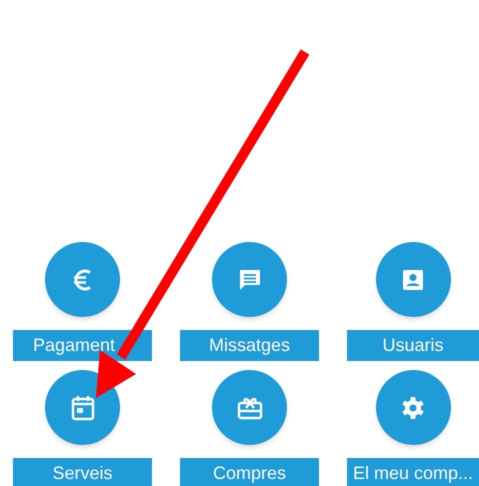  I want to click on calendar-icon, so click(83, 408).